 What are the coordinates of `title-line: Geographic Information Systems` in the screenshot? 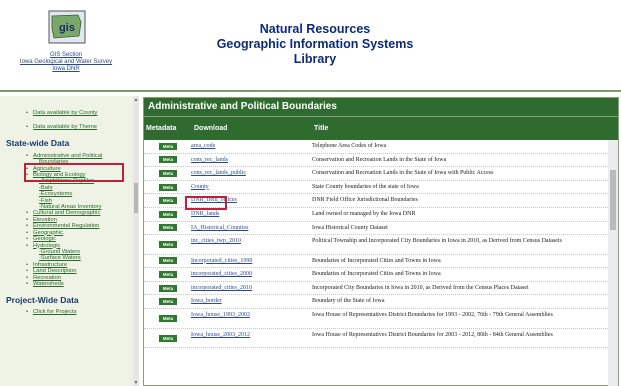 It's located at (315, 44).